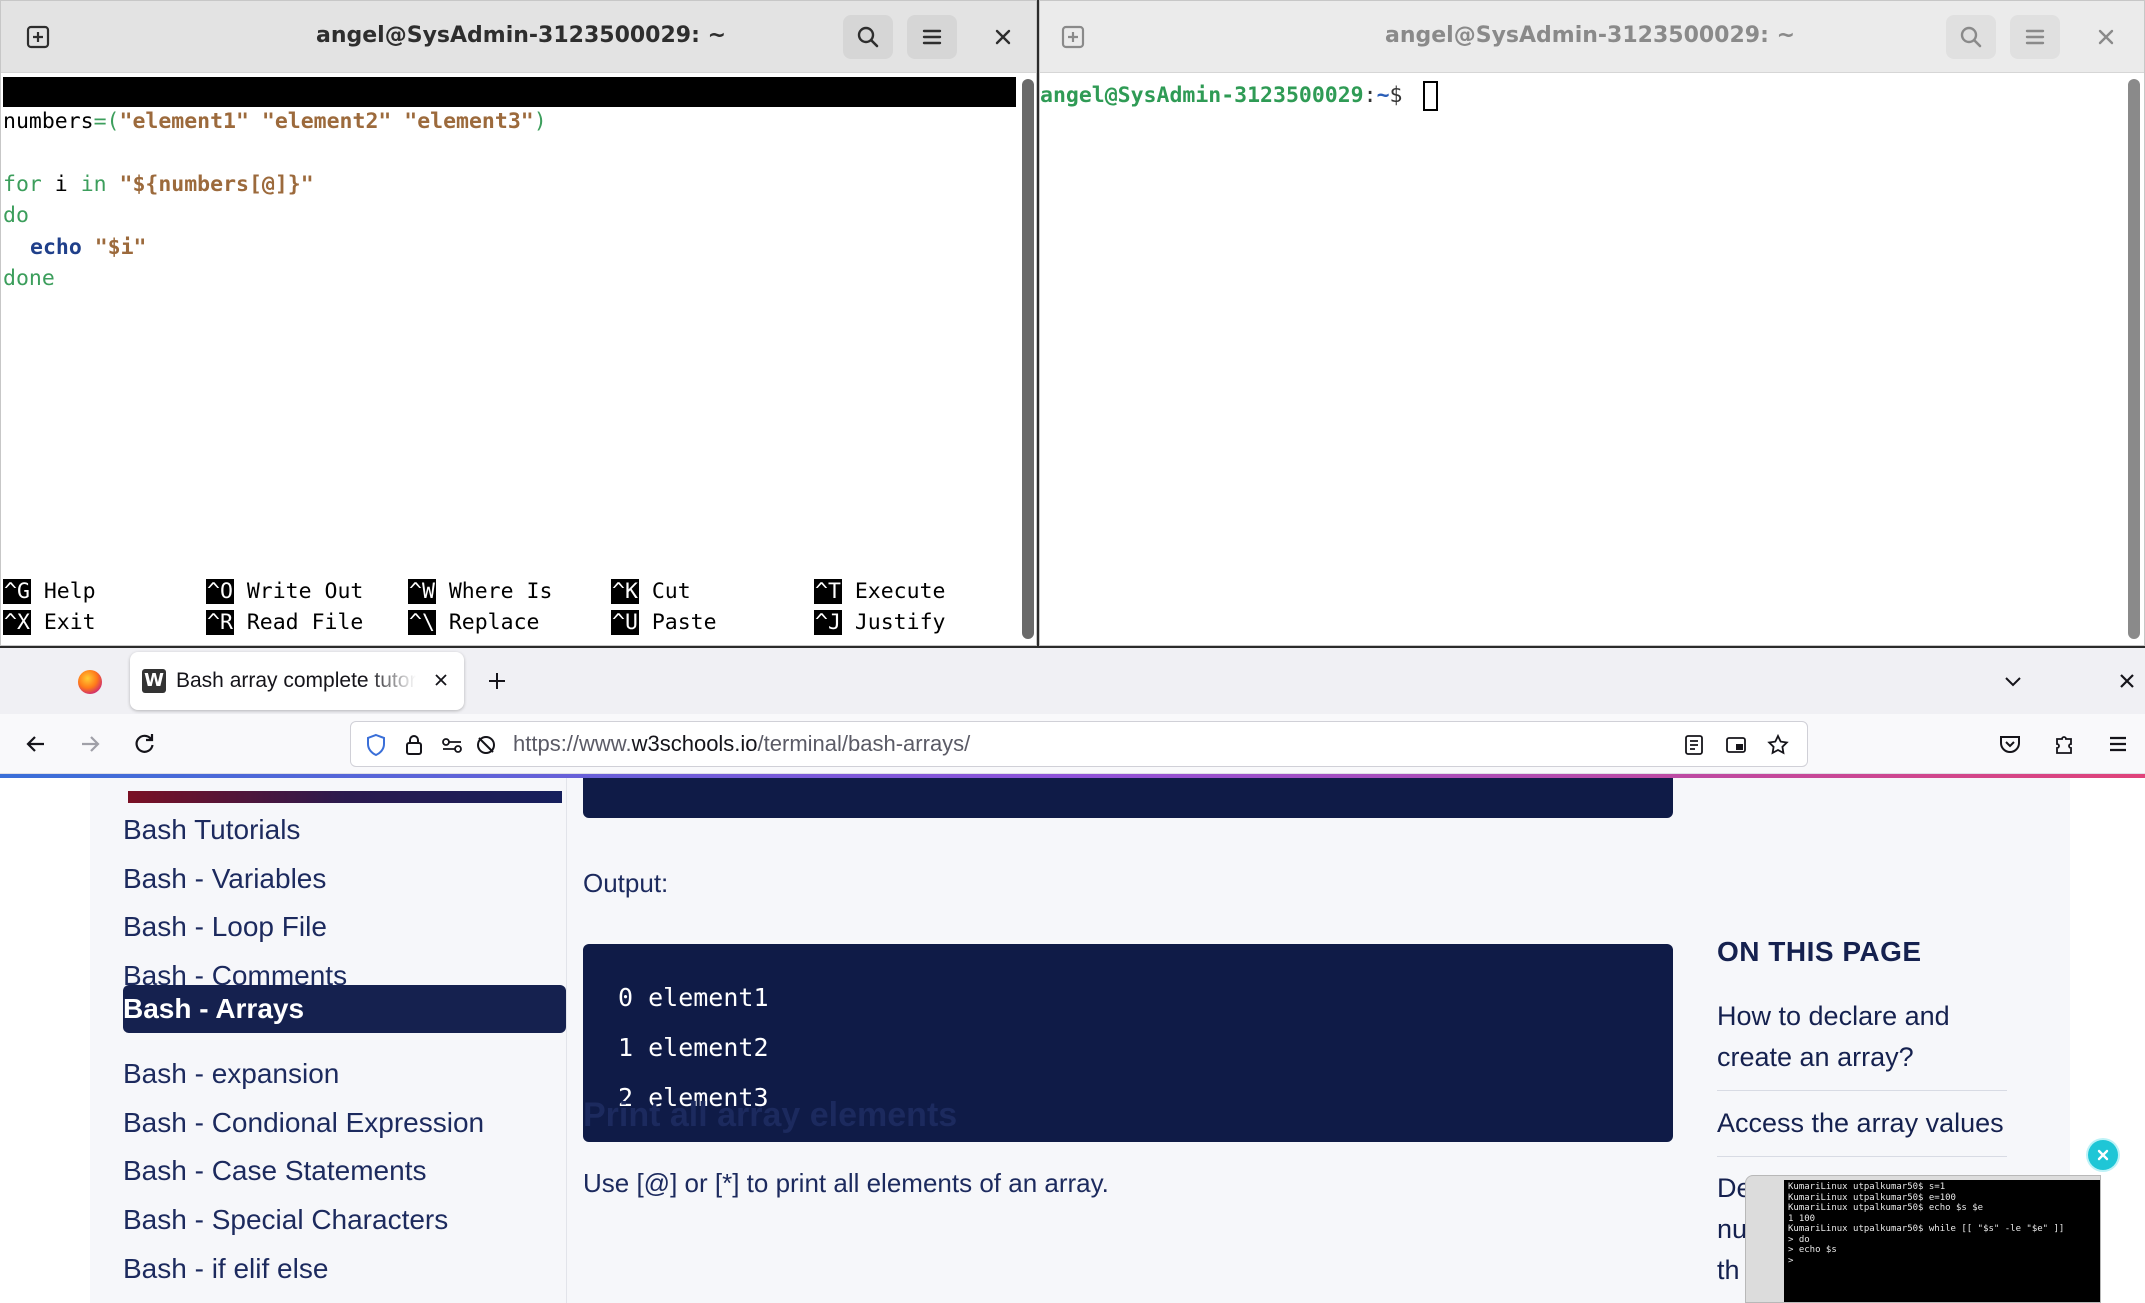 Image resolution: width=2145 pixels, height=1303 pixels. Describe the element at coordinates (651, 592) in the screenshot. I see `shortcut-cut: ^K Cut` at that location.